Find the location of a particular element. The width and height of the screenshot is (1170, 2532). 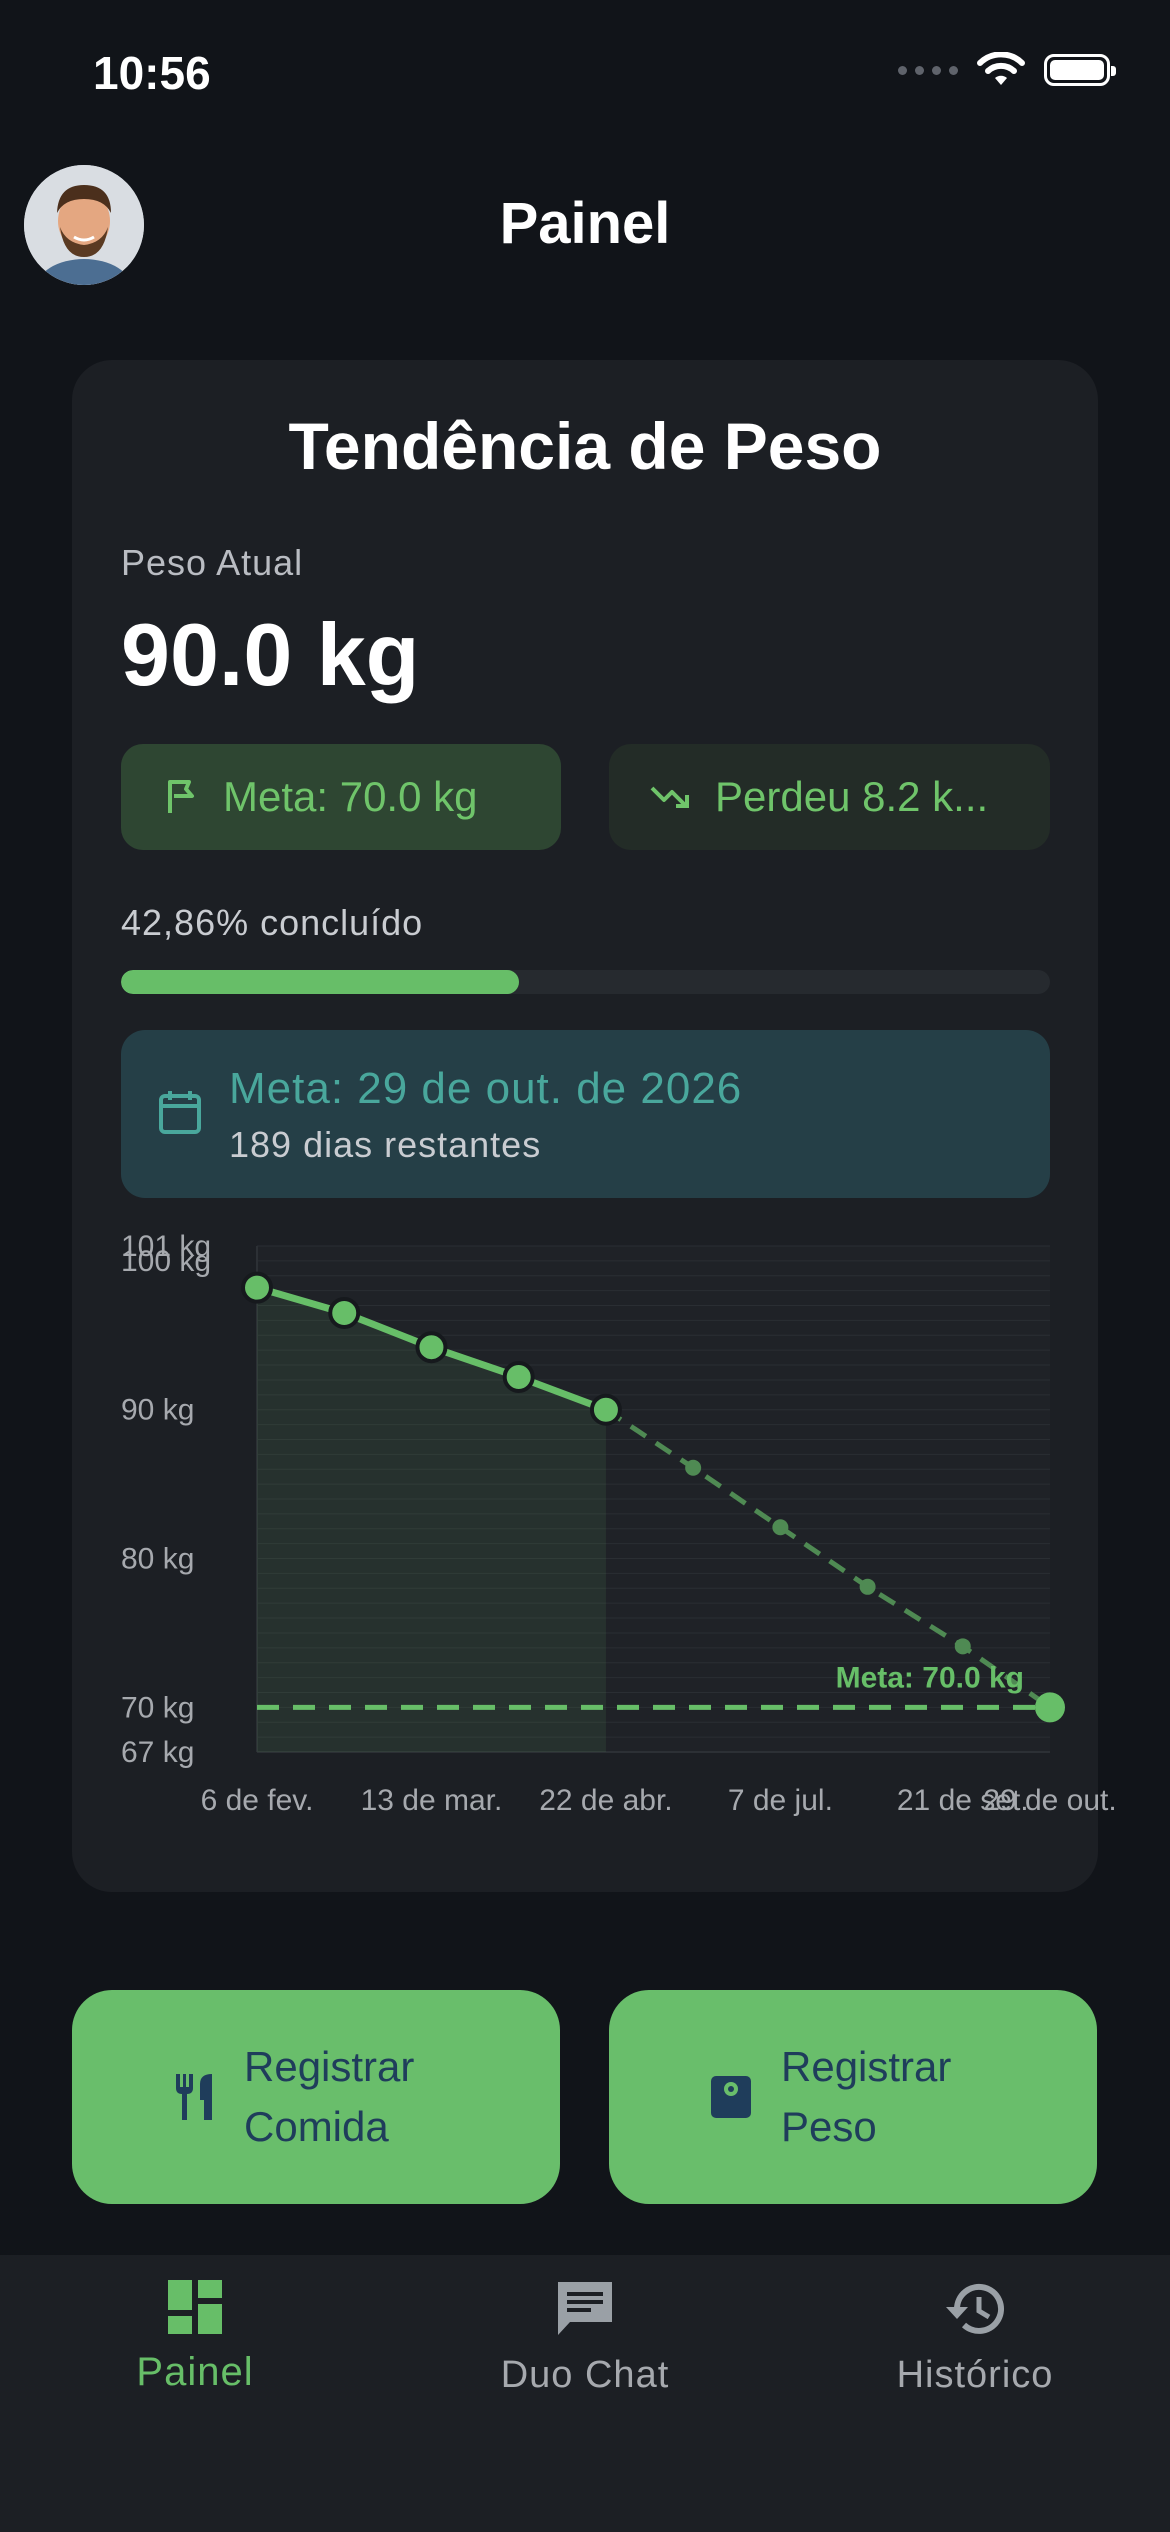

card-title: Tendência de Peso is located at coordinates (585, 446).